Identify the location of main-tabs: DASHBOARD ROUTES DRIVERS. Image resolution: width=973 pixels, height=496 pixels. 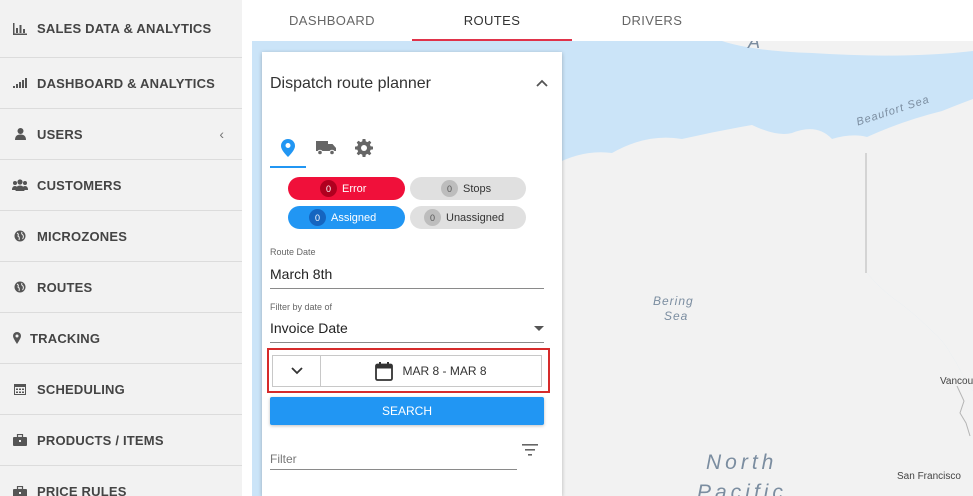
(612, 20).